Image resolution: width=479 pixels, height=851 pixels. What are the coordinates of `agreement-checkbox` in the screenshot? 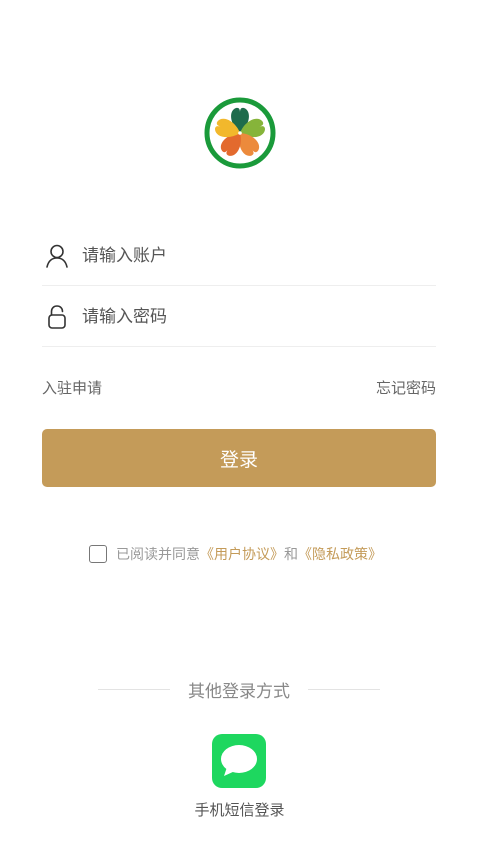 It's located at (98, 554).